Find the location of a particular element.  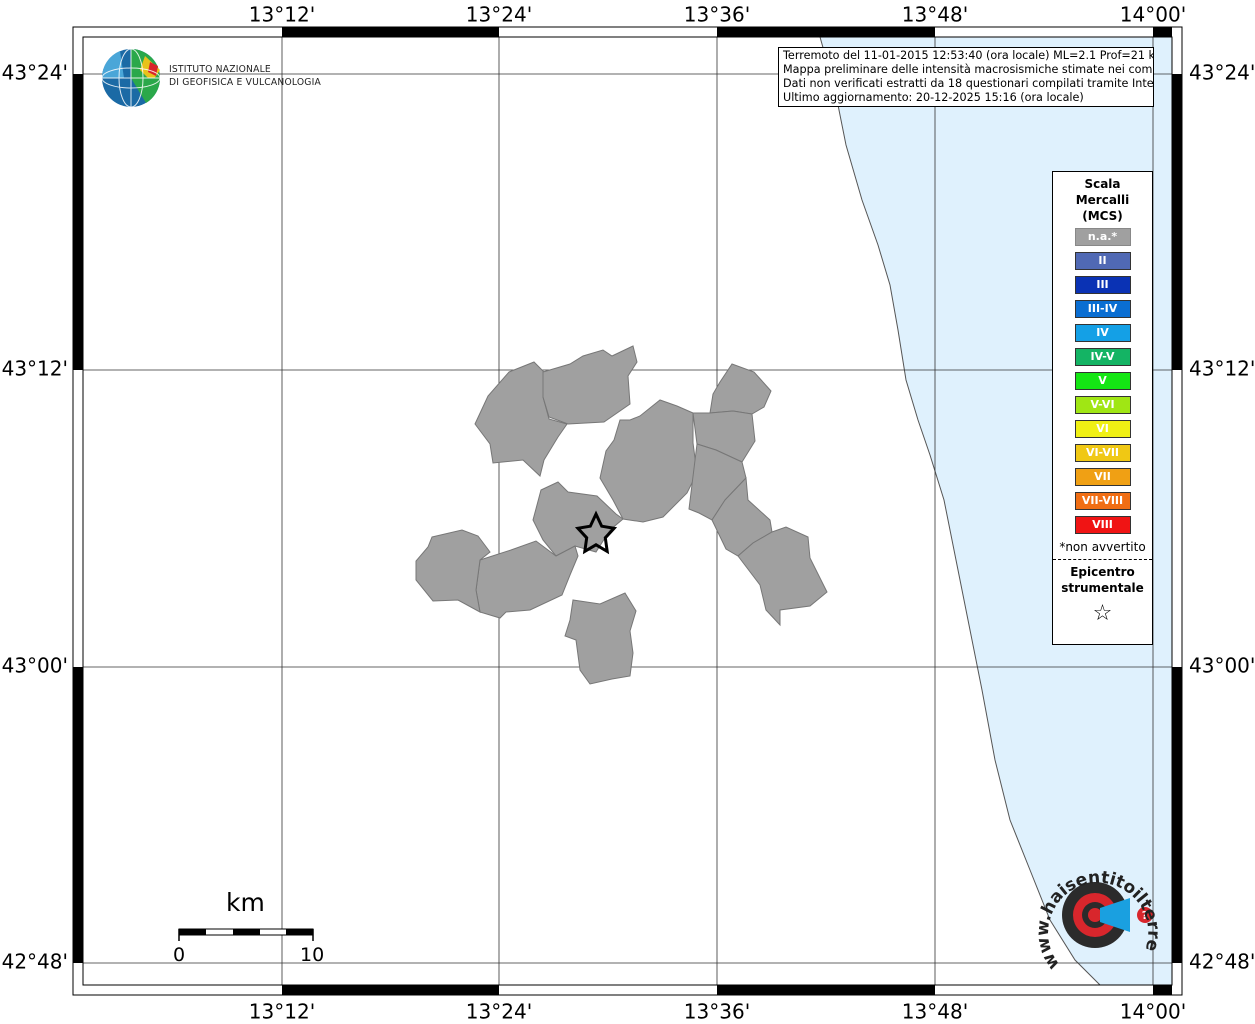

scale-bar-start: 0 is located at coordinates (179, 955).